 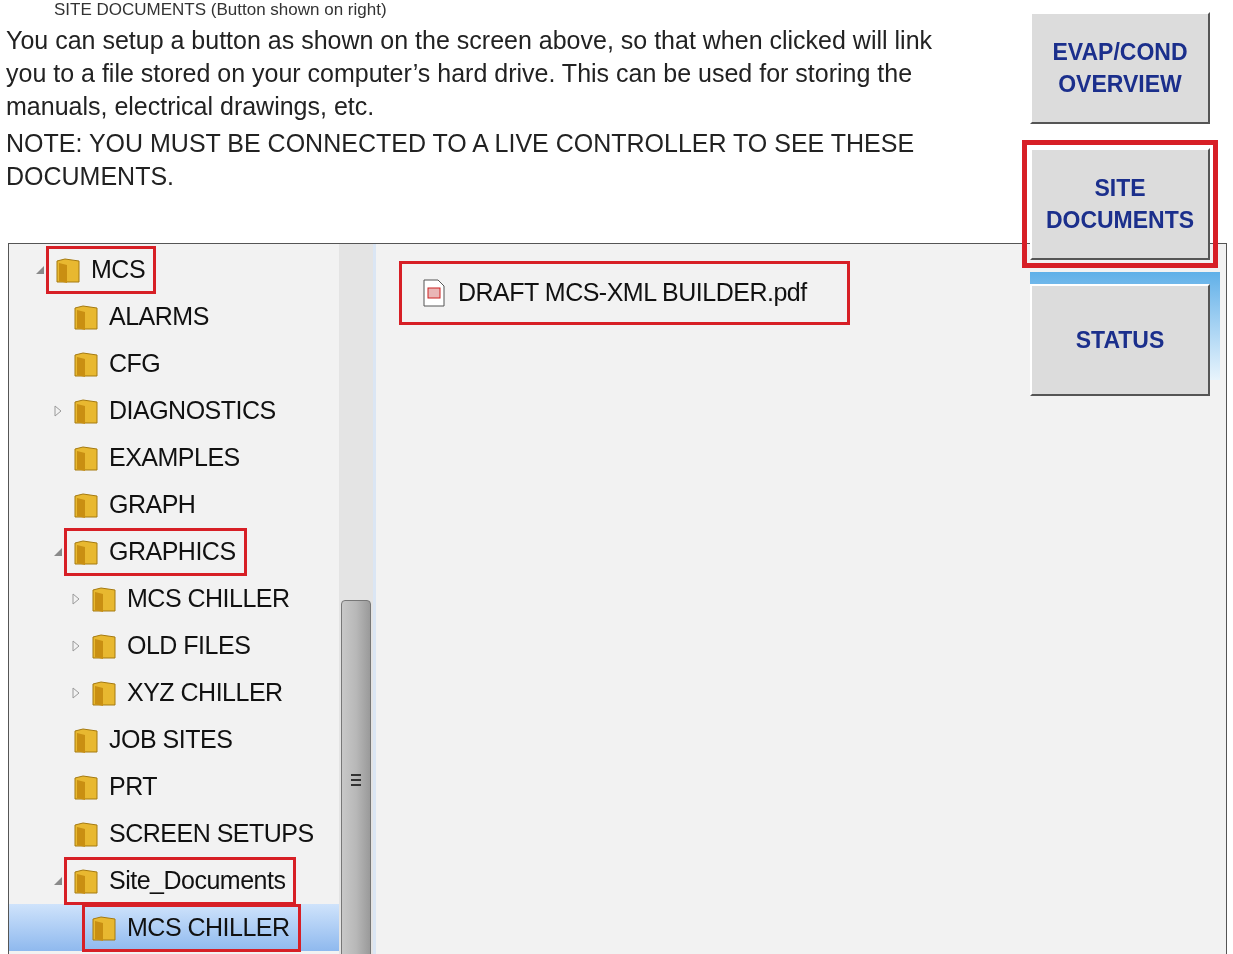 I want to click on side-button: STATUS, so click(x=1120, y=340).